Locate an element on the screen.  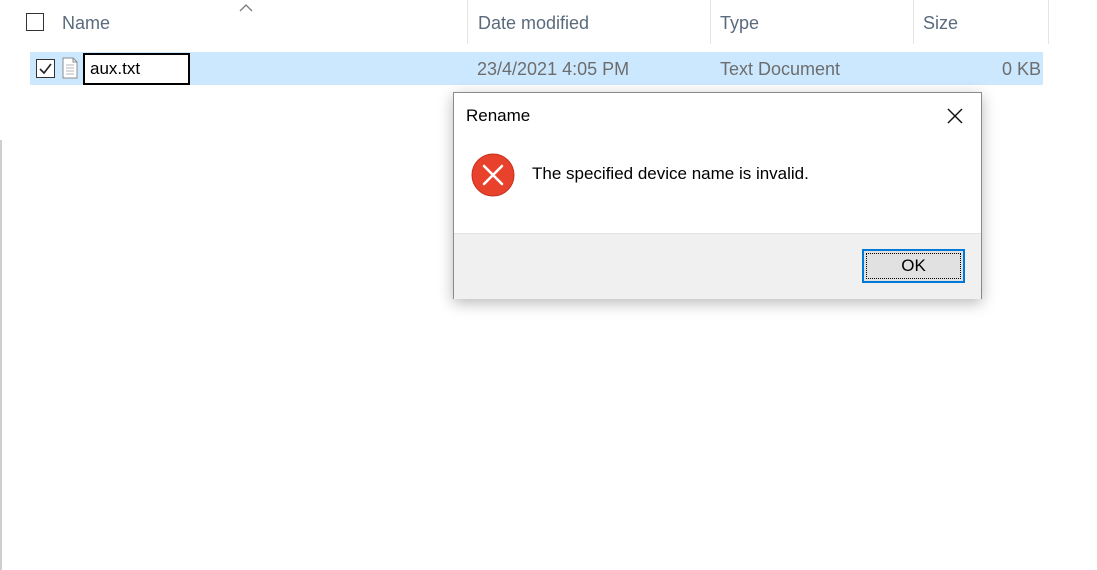
ok-button: OK is located at coordinates (913, 266).